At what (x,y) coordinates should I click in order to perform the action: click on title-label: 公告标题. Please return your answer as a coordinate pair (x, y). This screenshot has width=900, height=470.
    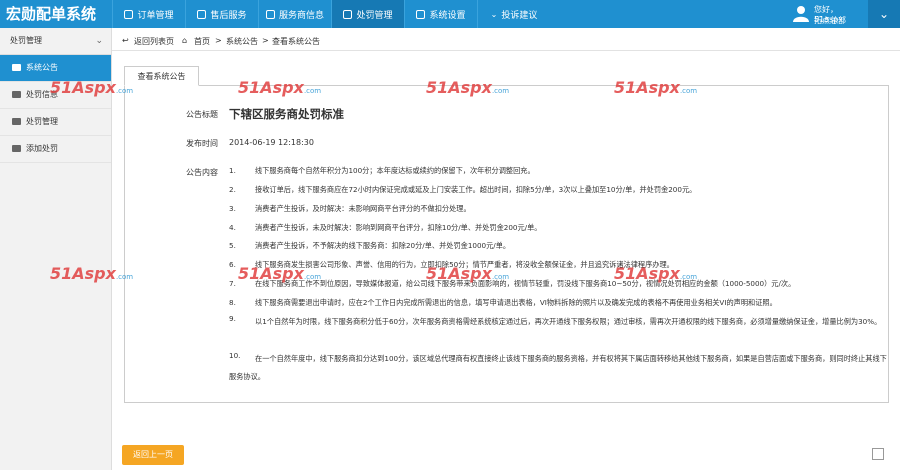
    Looking at the image, I should click on (202, 114).